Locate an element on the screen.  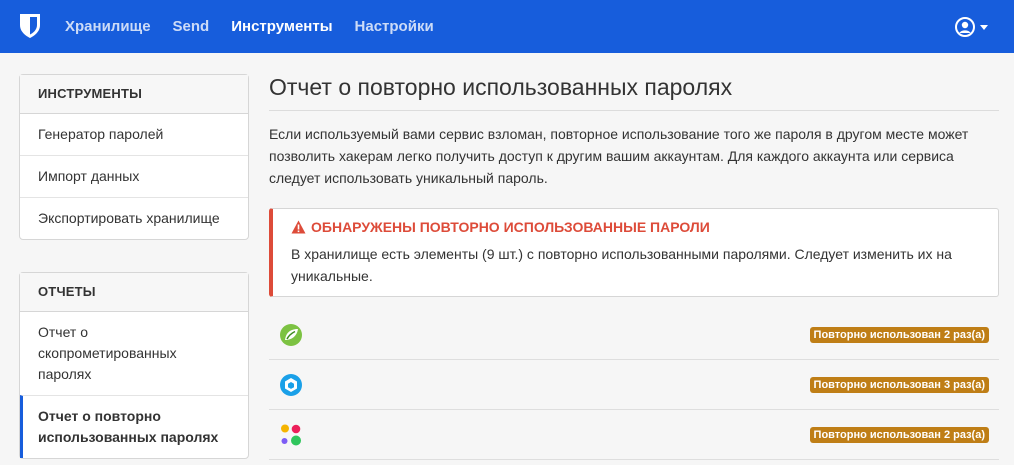
sidebar-item-export: Экспортировать хранилище is located at coordinates (134, 218).